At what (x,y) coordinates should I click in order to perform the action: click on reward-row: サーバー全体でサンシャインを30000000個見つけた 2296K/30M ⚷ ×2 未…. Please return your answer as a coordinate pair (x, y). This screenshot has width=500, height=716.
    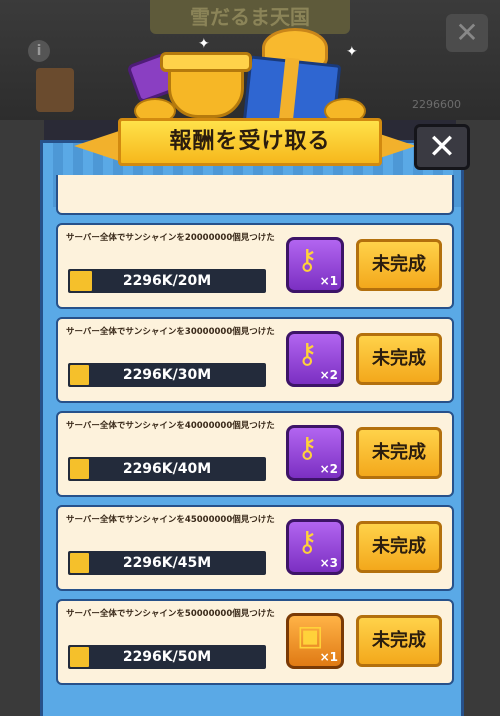
    Looking at the image, I should click on (255, 360).